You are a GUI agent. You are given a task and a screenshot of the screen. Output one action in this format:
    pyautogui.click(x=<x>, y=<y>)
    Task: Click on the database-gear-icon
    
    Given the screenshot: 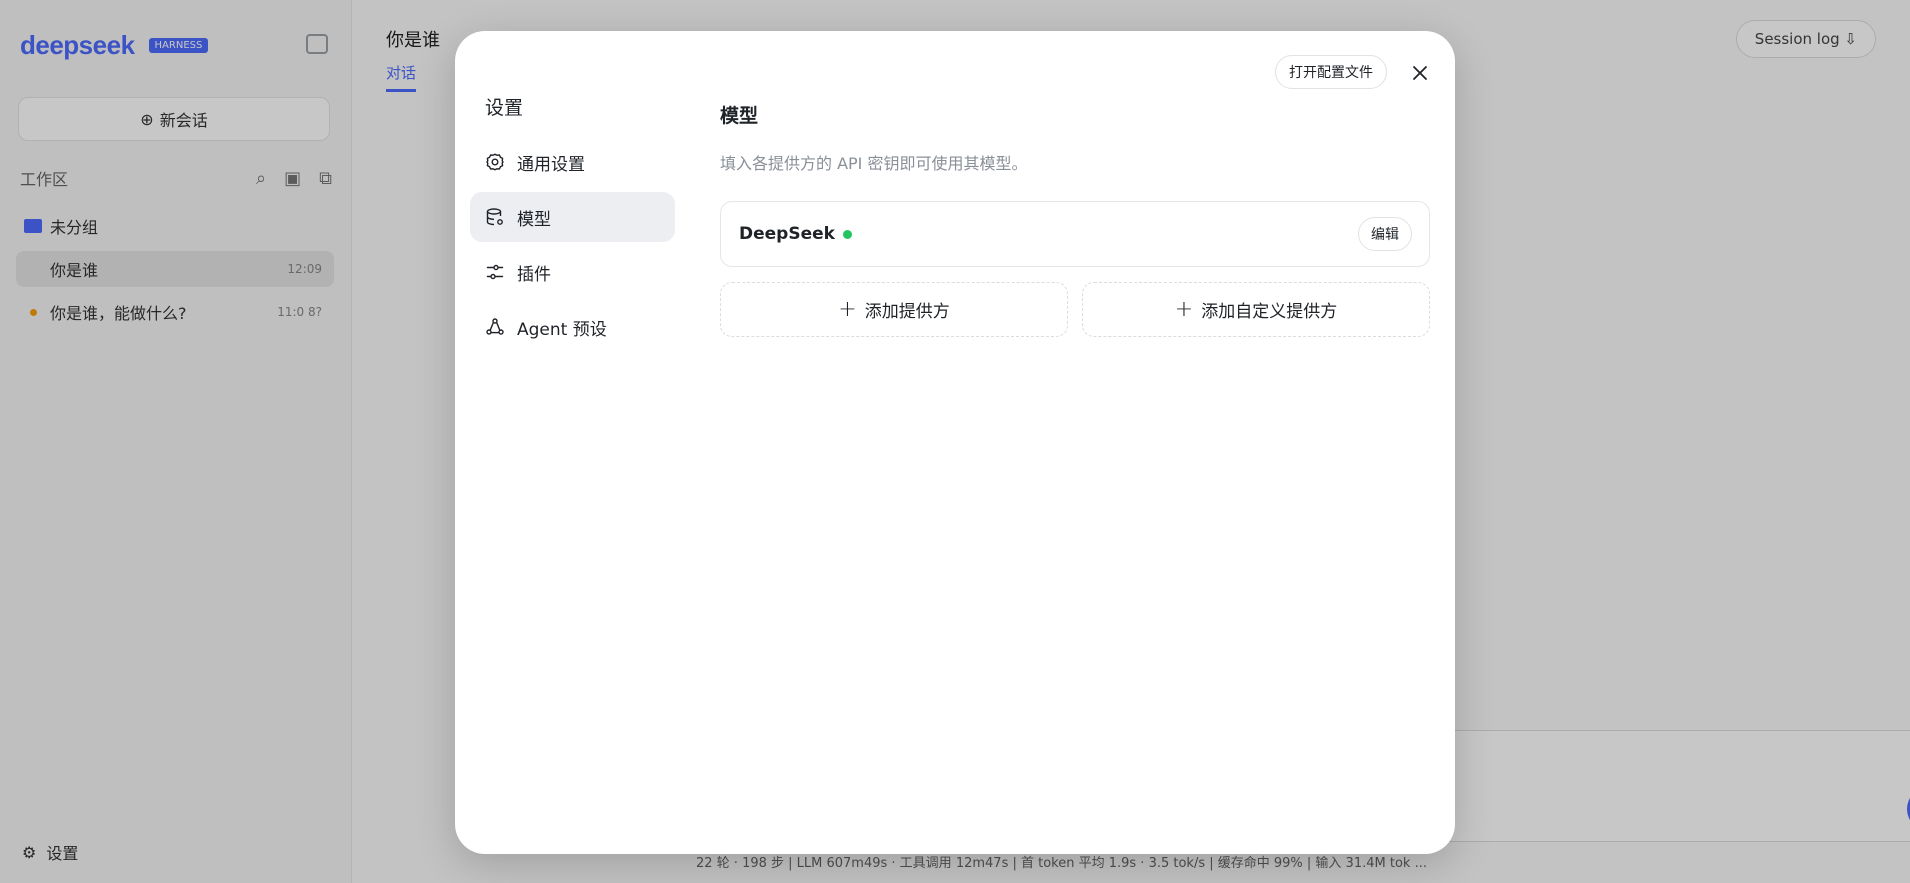 What is the action you would take?
    pyautogui.click(x=495, y=217)
    